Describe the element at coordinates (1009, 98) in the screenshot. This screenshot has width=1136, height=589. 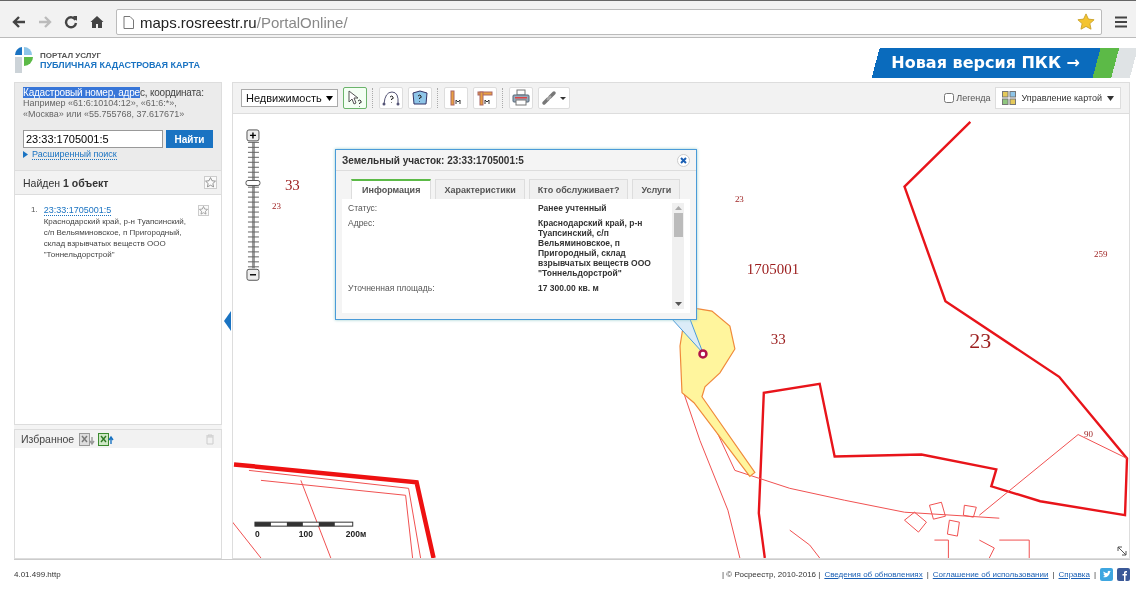
I see `grid-icon` at that location.